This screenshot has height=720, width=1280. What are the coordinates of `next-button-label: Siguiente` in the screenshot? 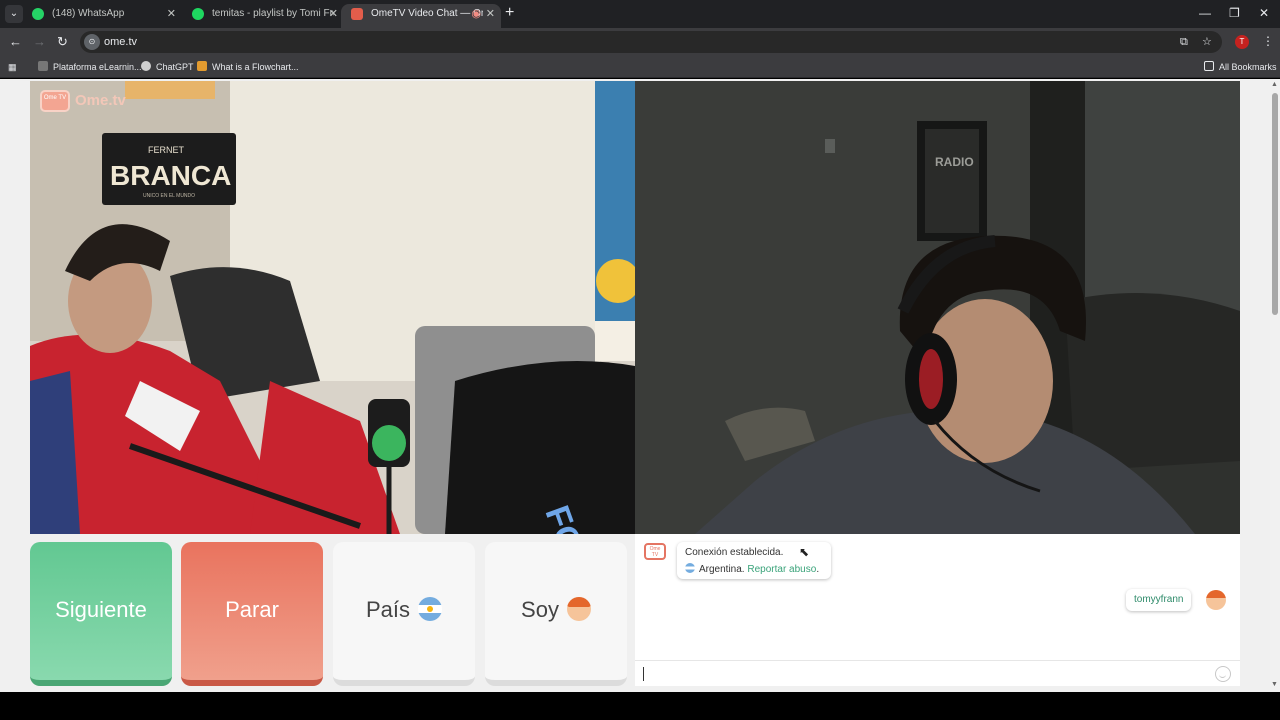 It's located at (101, 609).